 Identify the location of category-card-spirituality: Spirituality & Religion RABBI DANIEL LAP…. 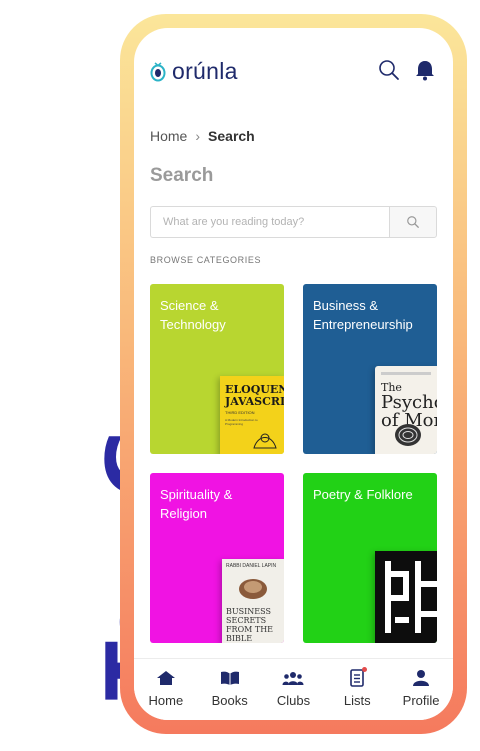
(217, 558).